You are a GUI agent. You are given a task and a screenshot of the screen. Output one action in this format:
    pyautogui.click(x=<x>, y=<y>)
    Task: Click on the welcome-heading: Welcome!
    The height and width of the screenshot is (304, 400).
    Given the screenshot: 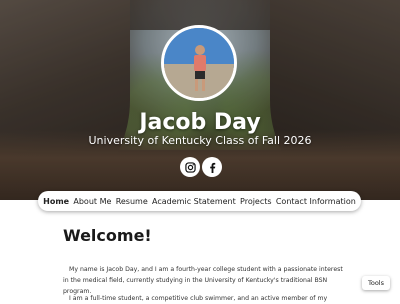 What is the action you would take?
    pyautogui.click(x=107, y=235)
    